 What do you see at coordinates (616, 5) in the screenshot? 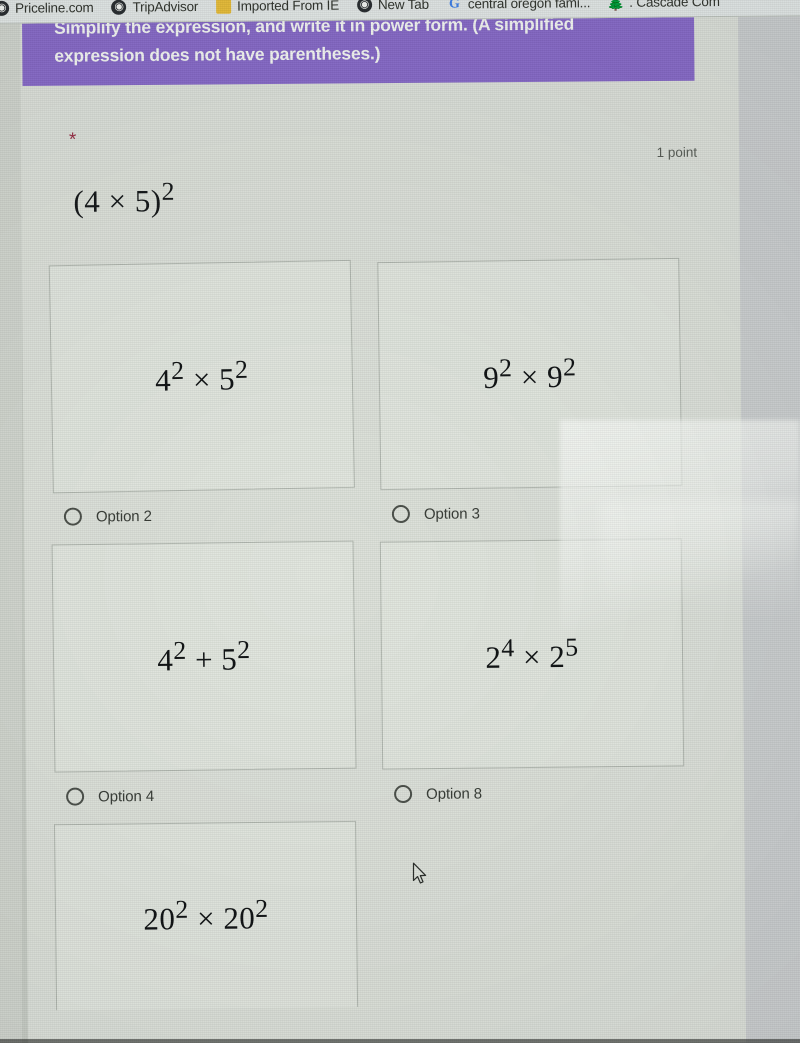
I see `tree-icon: 🌲` at bounding box center [616, 5].